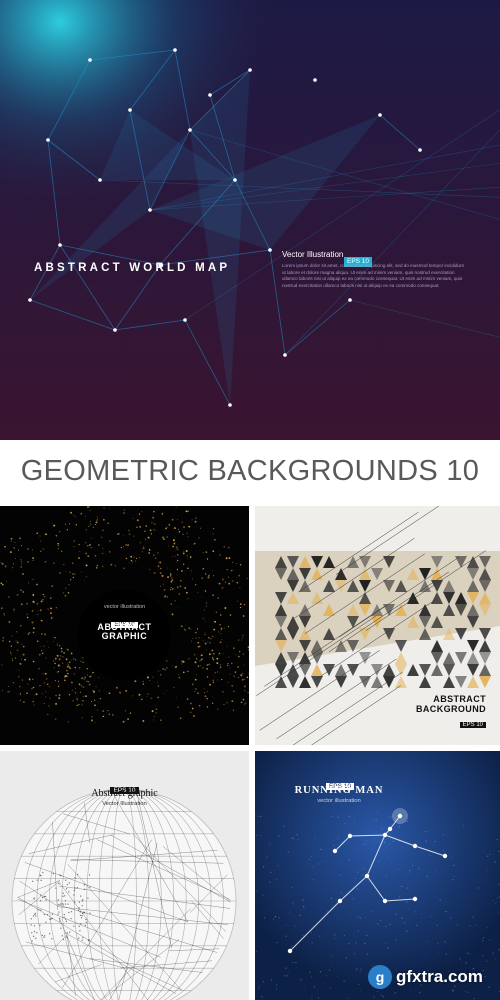 This screenshot has height=1000, width=500. What do you see at coordinates (439, 976) in the screenshot?
I see `watermark-text: gfxtra.com` at bounding box center [439, 976].